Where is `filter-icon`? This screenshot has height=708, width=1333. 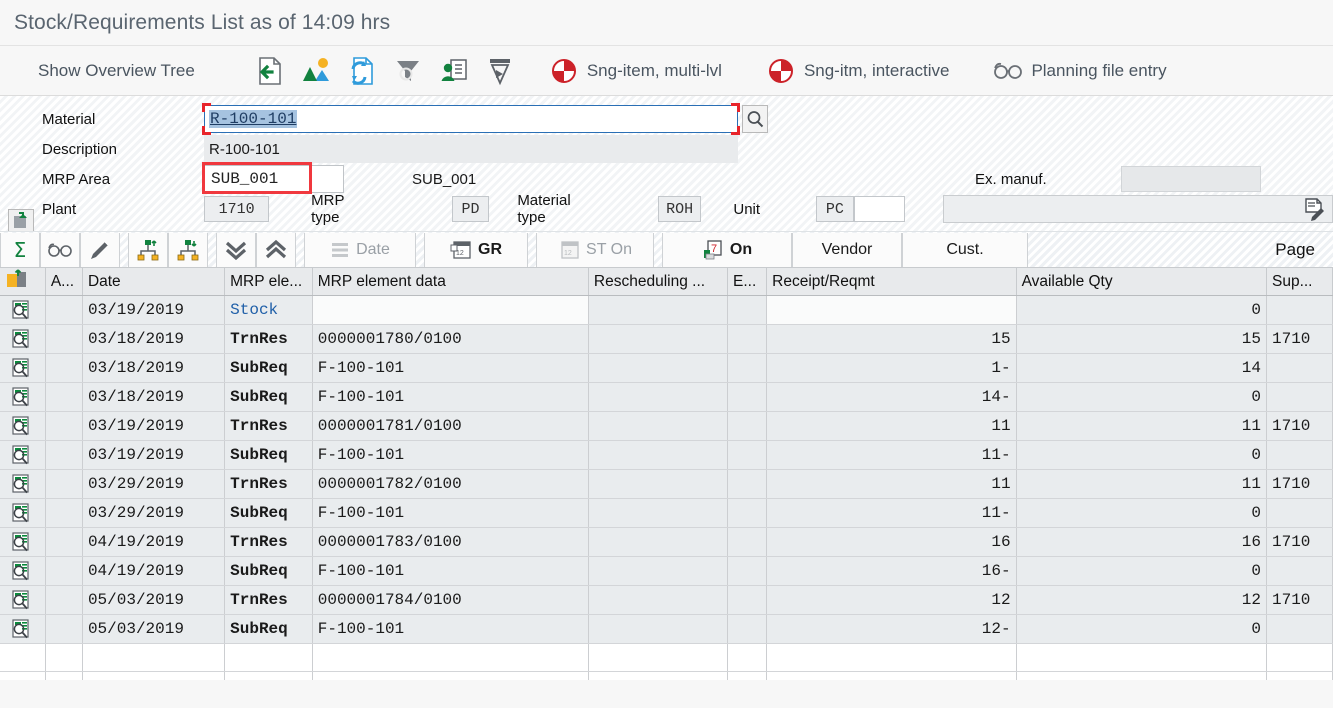
filter-icon is located at coordinates (408, 71).